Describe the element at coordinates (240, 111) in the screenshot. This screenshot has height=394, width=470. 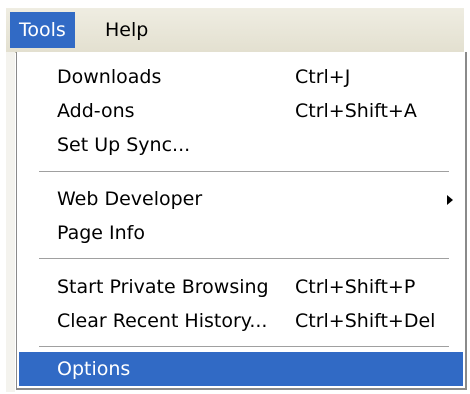
I see `menu-item-add-ons: Add-ons Ctrl+Shift+A` at that location.